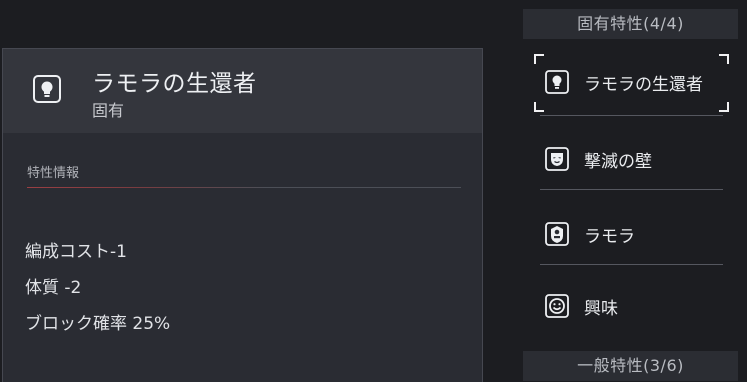 The image size is (747, 382). I want to click on trait-item-lamora-survivor: ラモラの生還者, so click(631, 83).